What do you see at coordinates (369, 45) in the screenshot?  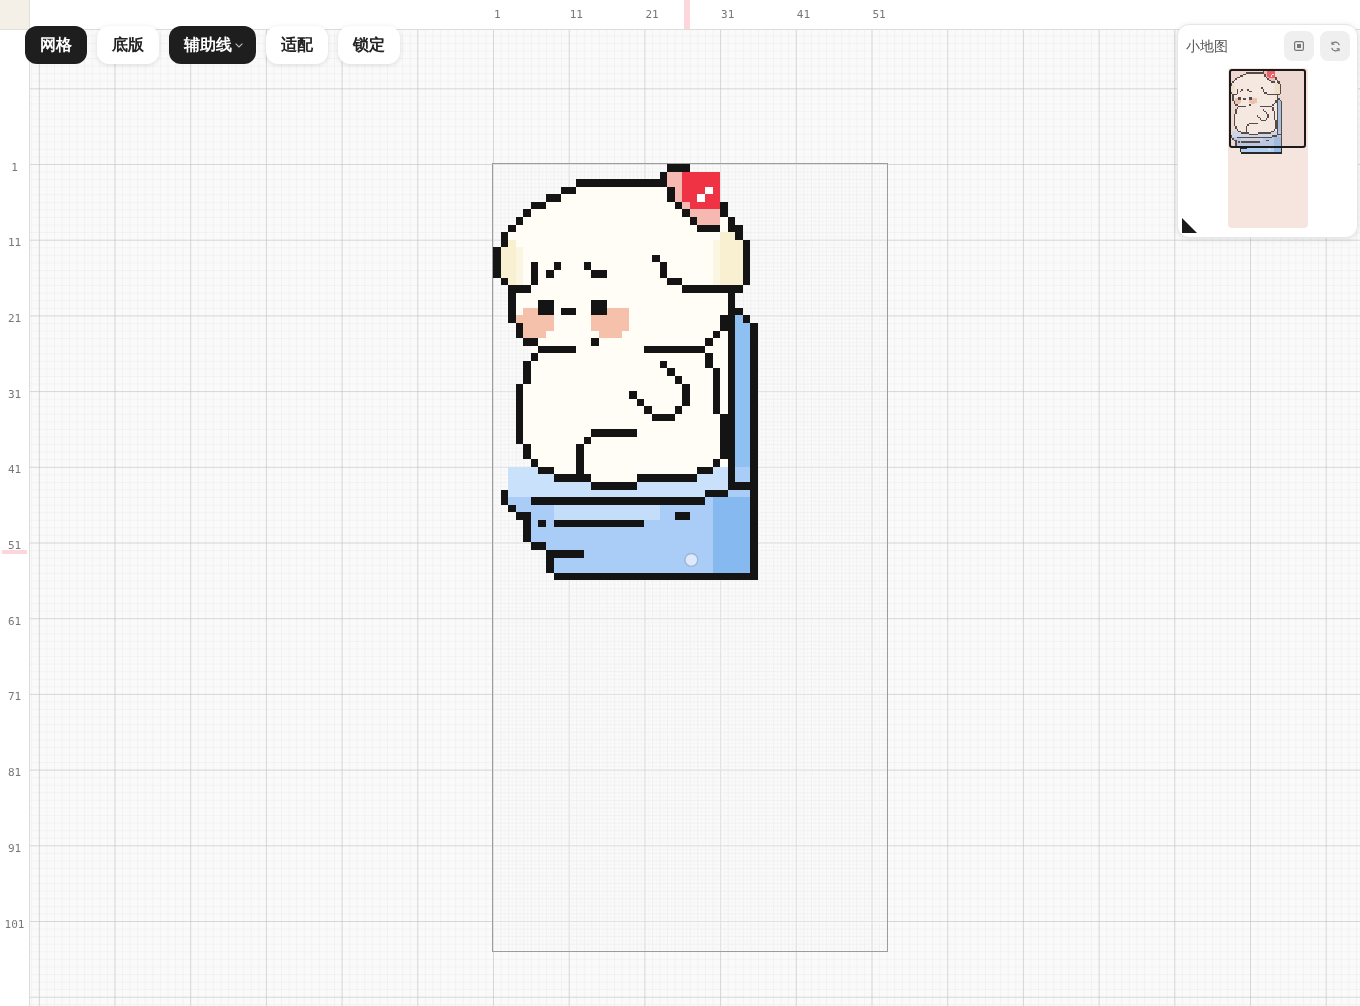 I see `toggle-button: 锁定` at bounding box center [369, 45].